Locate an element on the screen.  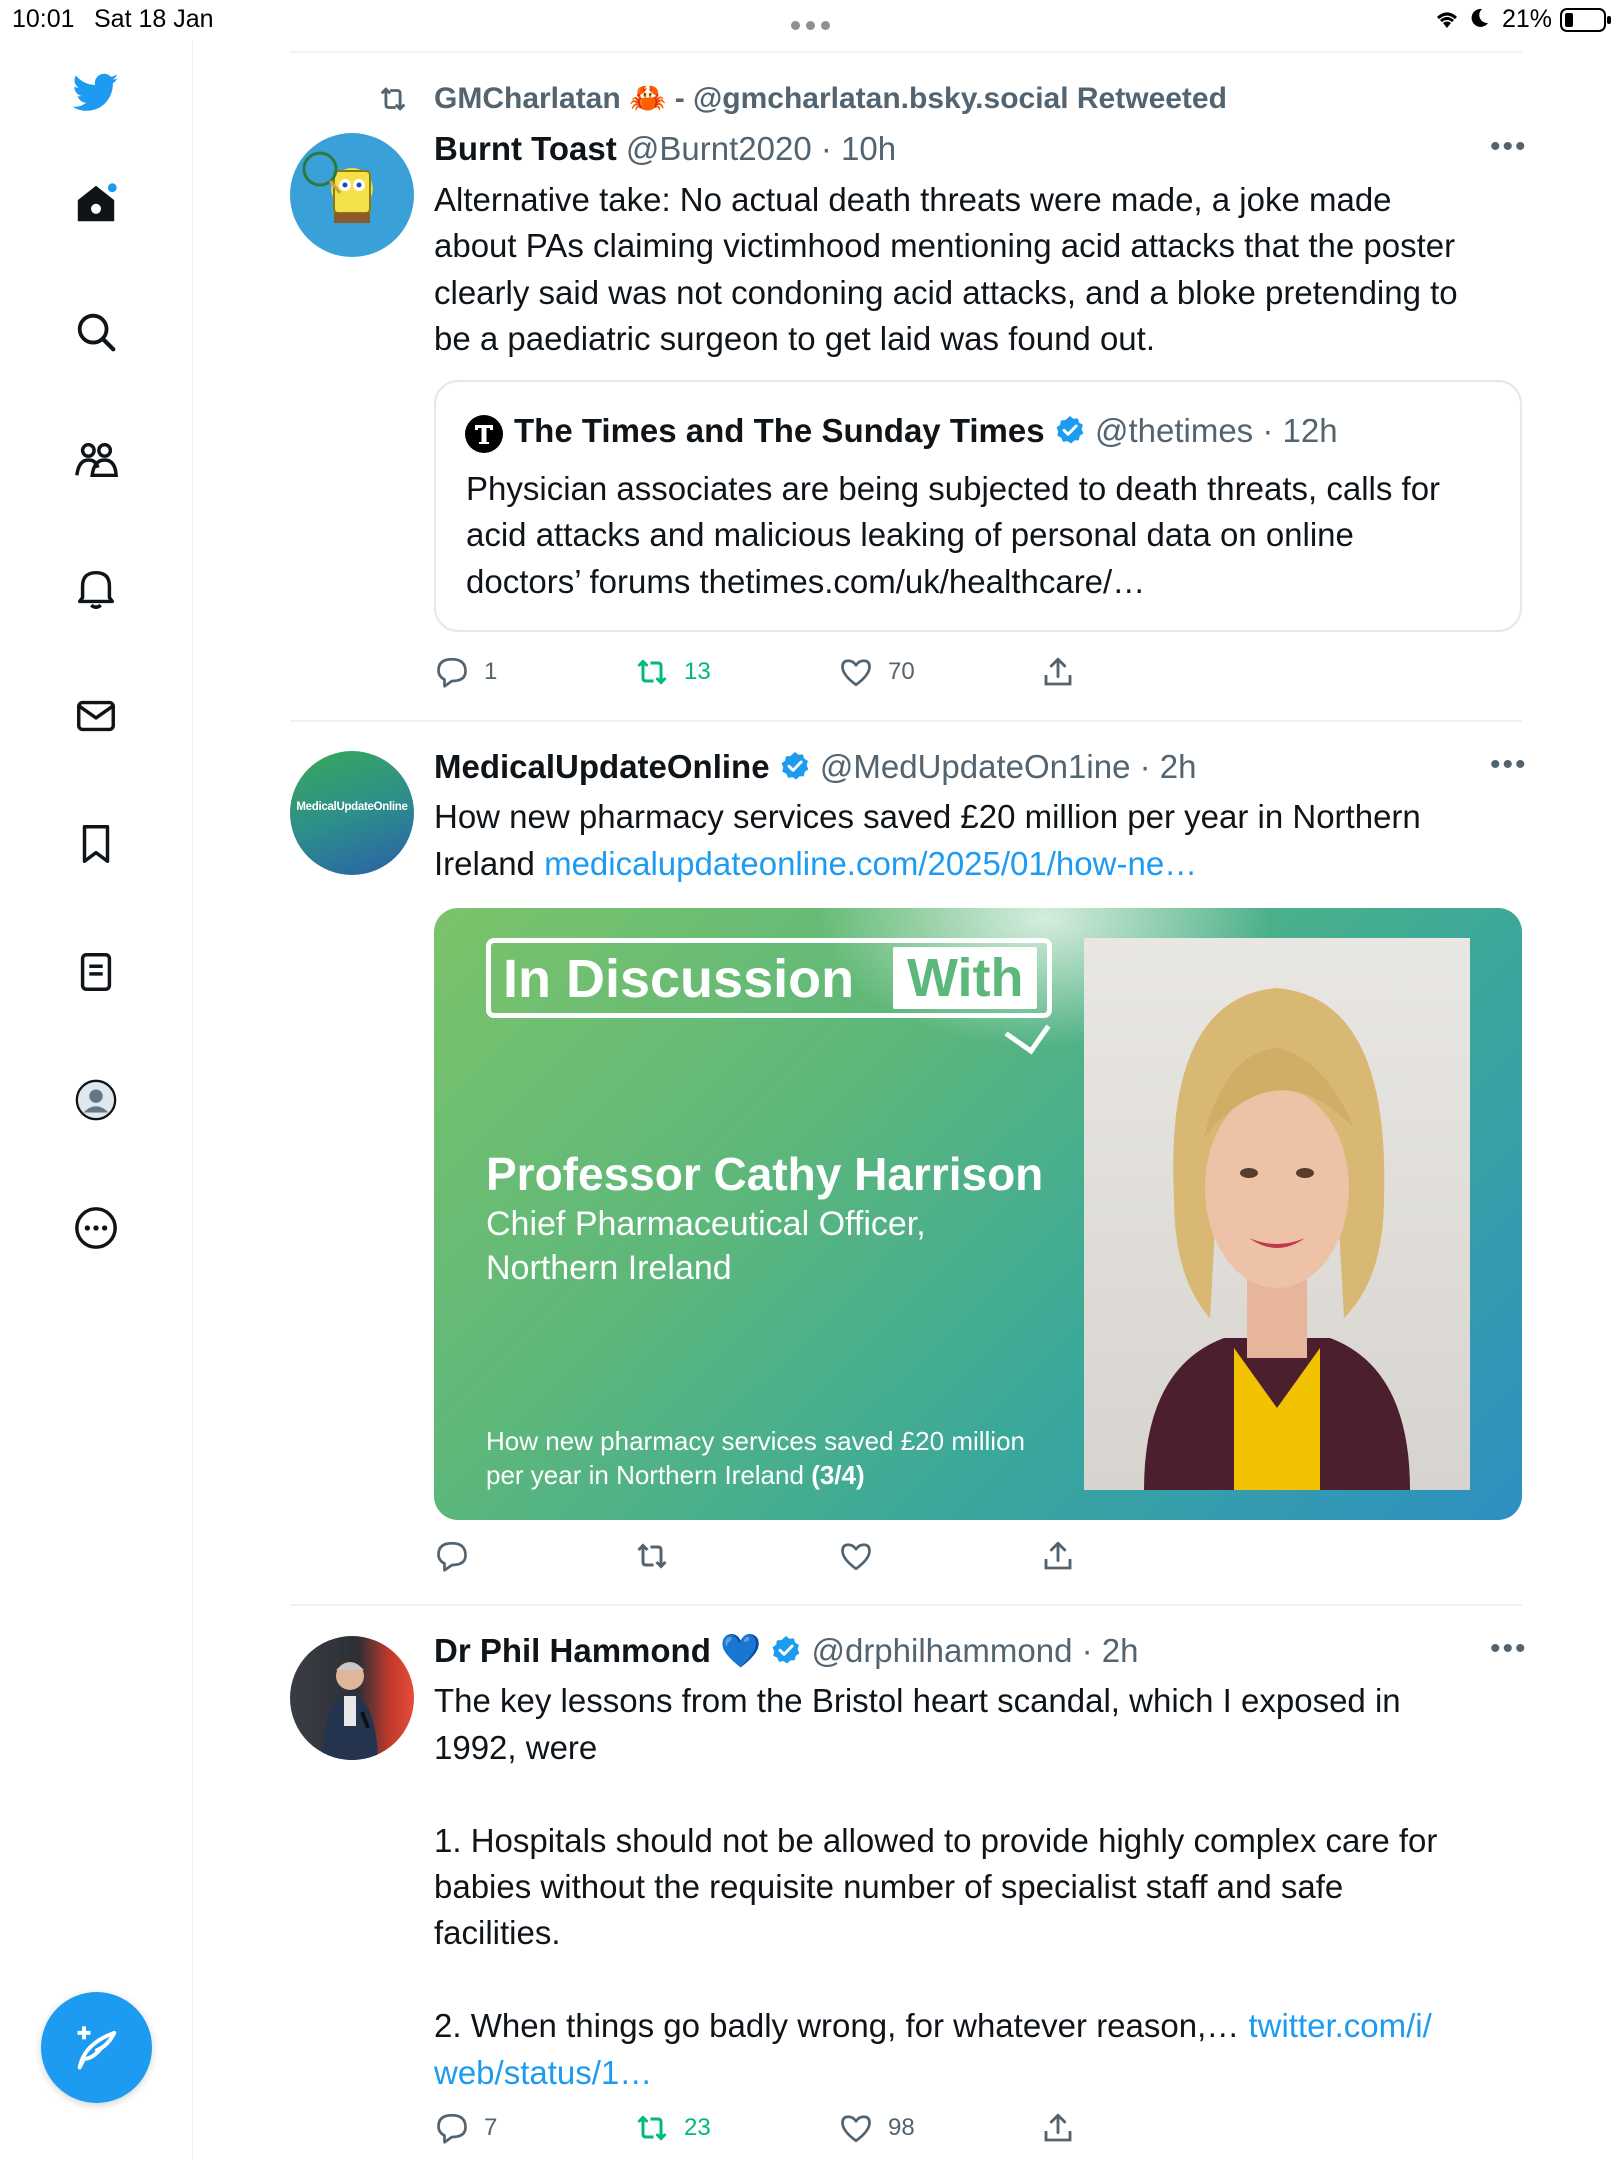
author-handle-time: @Burnt2020 · 10h is located at coordinates (761, 148).